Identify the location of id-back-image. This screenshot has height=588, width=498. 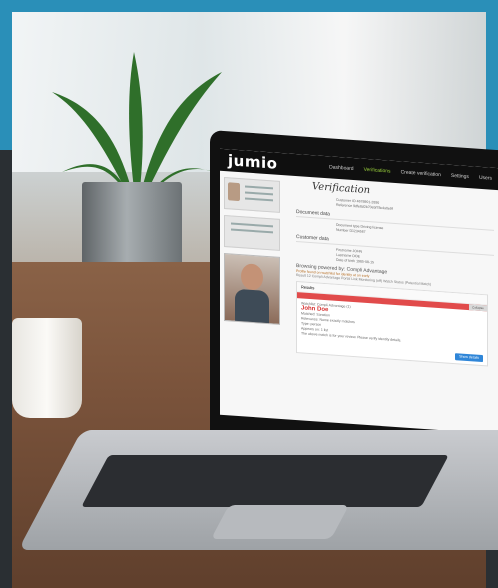
(252, 232).